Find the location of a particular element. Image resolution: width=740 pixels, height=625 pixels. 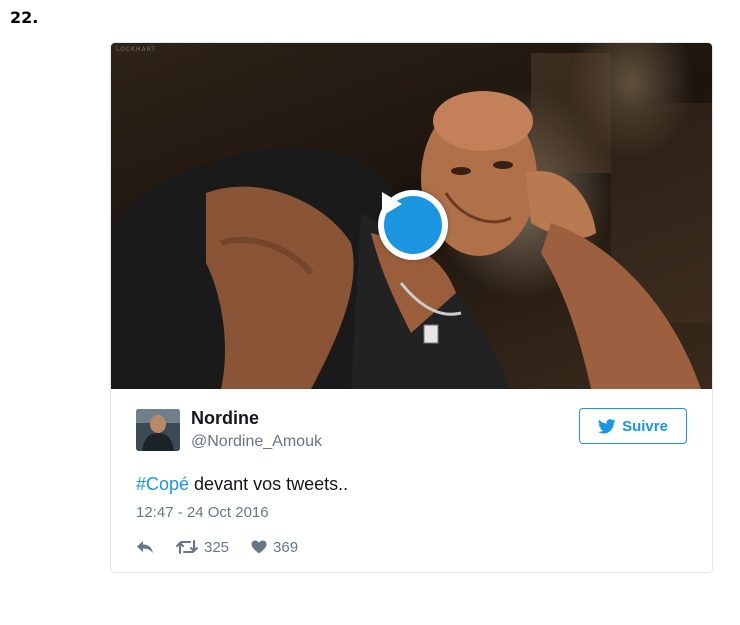

tweet-actions: 325 369 is located at coordinates (217, 547).